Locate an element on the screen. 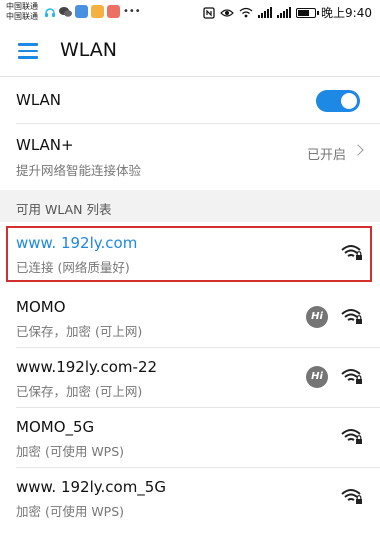 The image size is (380, 540). notification-icons: ••• is located at coordinates (92, 11).